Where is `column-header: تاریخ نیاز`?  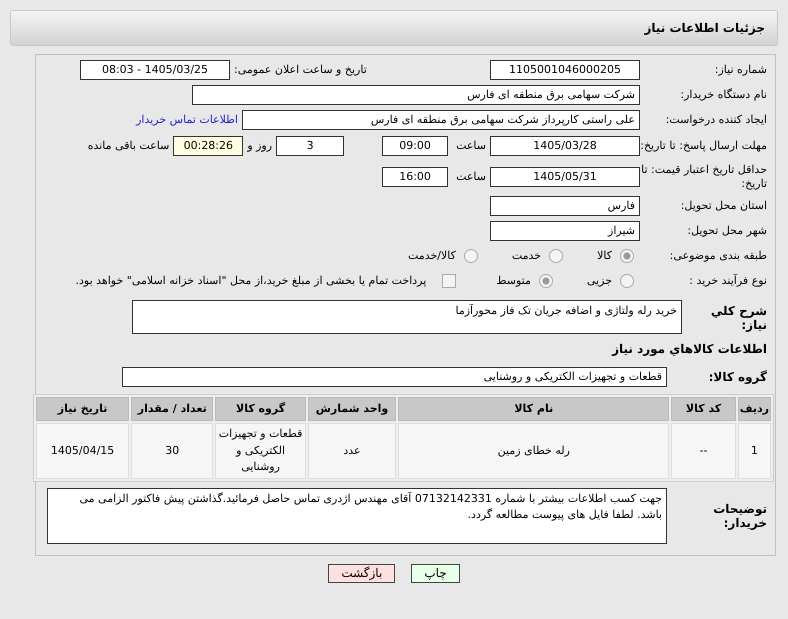 column-header: تاریخ نیاز is located at coordinates (83, 409).